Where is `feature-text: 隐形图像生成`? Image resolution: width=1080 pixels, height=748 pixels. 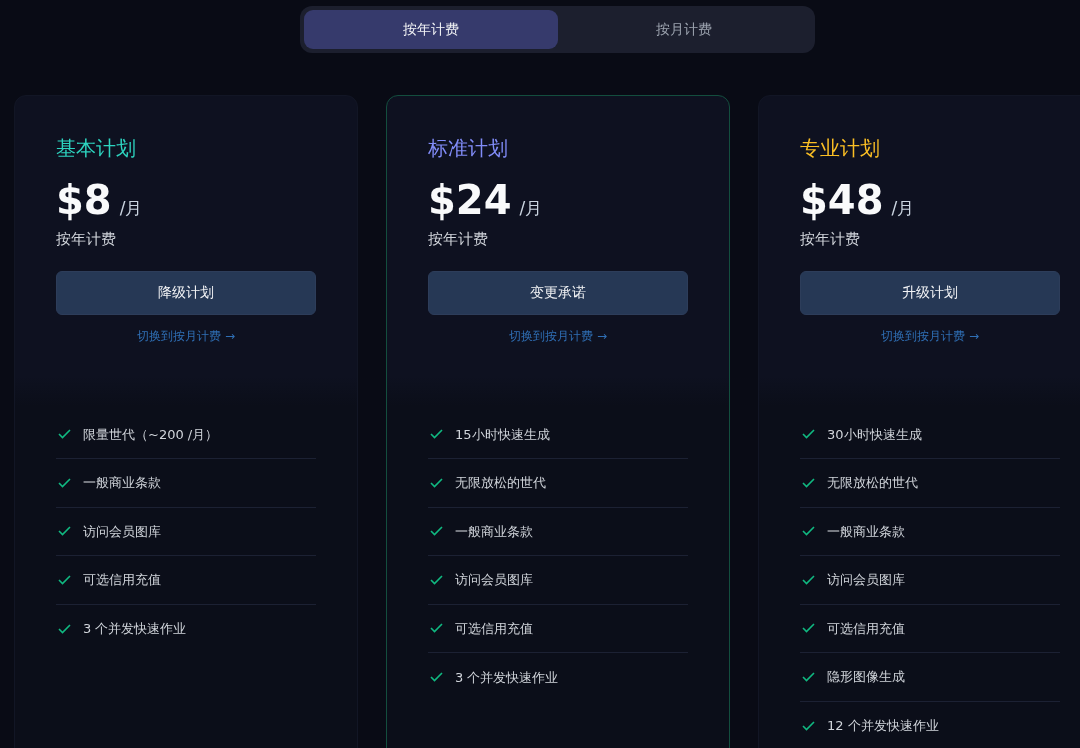
feature-text: 隐形图像生成 is located at coordinates (866, 677).